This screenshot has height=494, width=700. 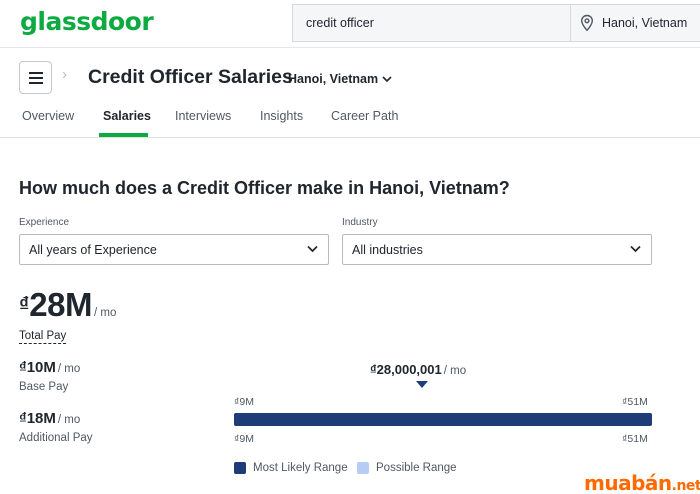 I want to click on menu-button, so click(x=35, y=77).